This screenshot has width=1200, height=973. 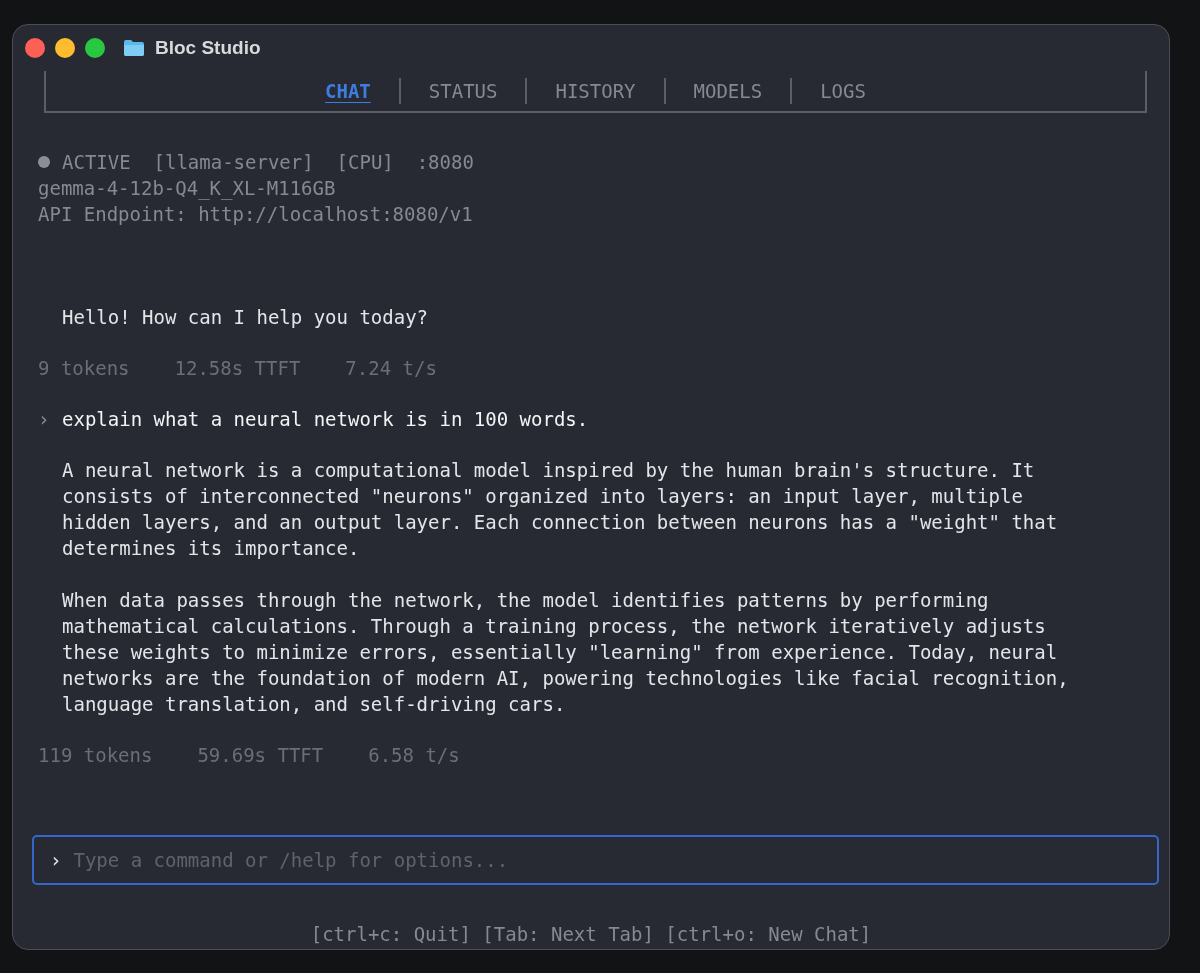 What do you see at coordinates (445, 162) in the screenshot?
I see `port-label: :8080` at bounding box center [445, 162].